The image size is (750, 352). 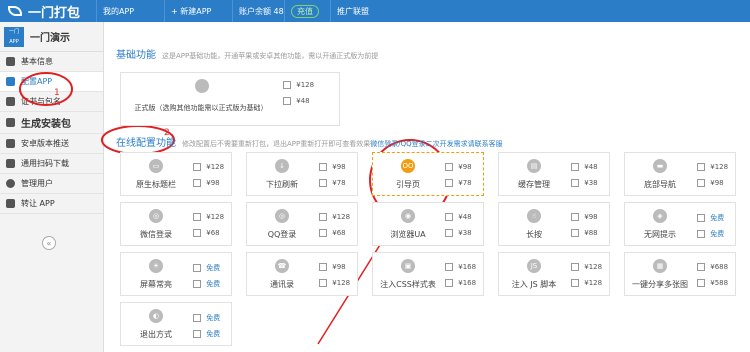 What do you see at coordinates (593, 283) in the screenshot?
I see `price-android-value: ¥128` at bounding box center [593, 283].